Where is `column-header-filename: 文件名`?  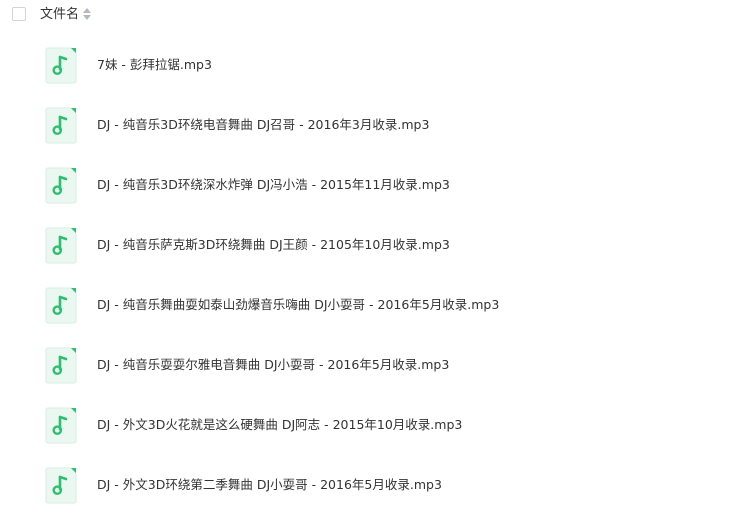
column-header-filename: 文件名 is located at coordinates (59, 15).